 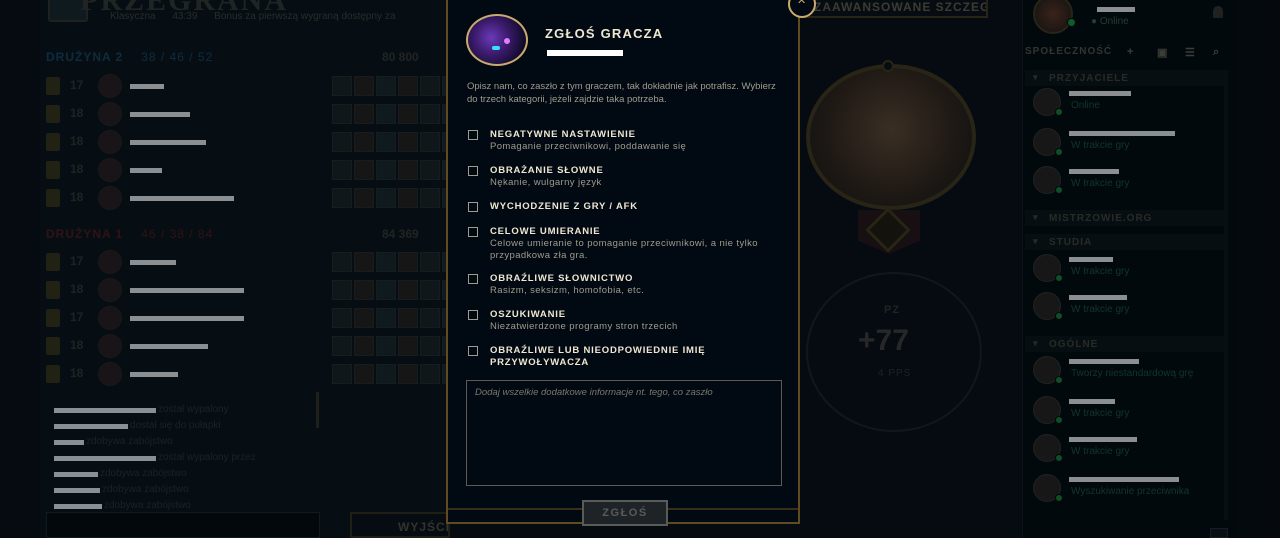 What do you see at coordinates (497, 40) in the screenshot?
I see `reported-player-avatar` at bounding box center [497, 40].